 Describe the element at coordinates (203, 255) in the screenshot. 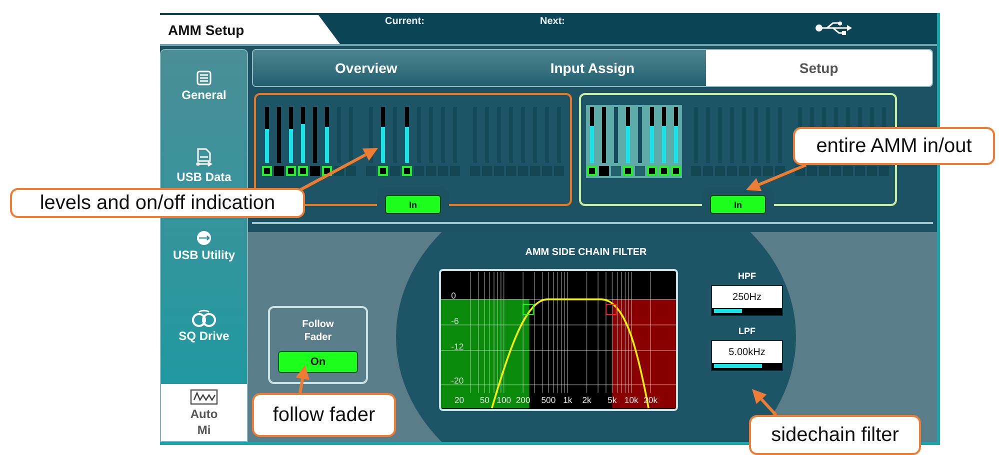

I see `sidebar-label: USB Utility` at that location.